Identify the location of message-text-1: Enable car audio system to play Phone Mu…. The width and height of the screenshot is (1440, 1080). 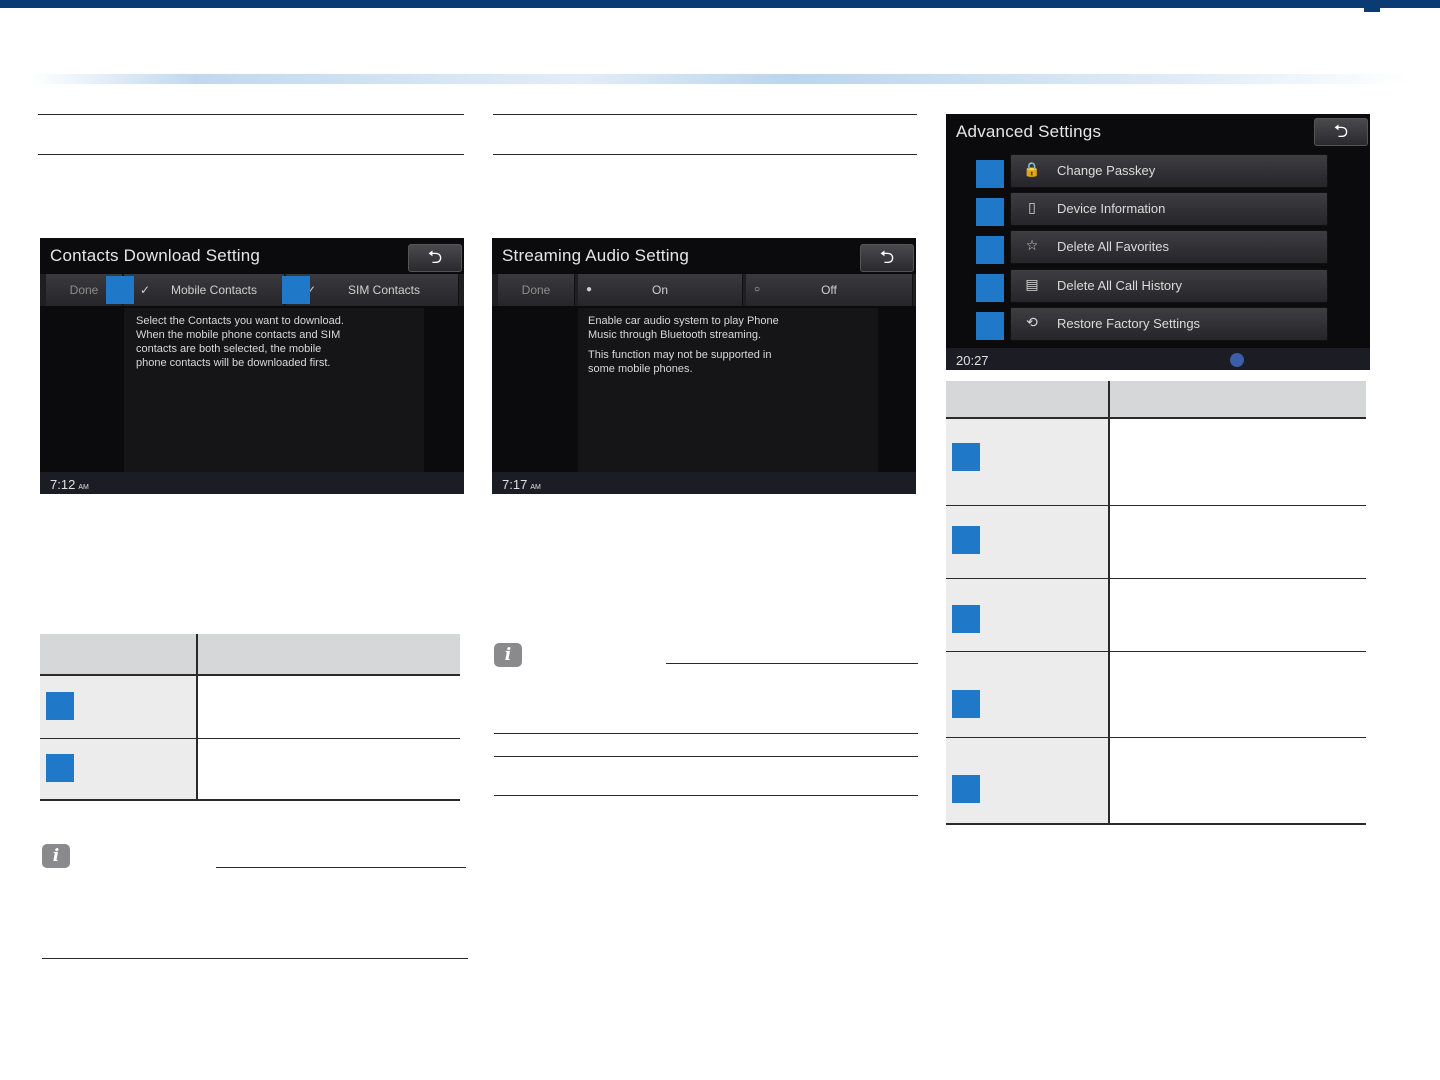
(683, 328).